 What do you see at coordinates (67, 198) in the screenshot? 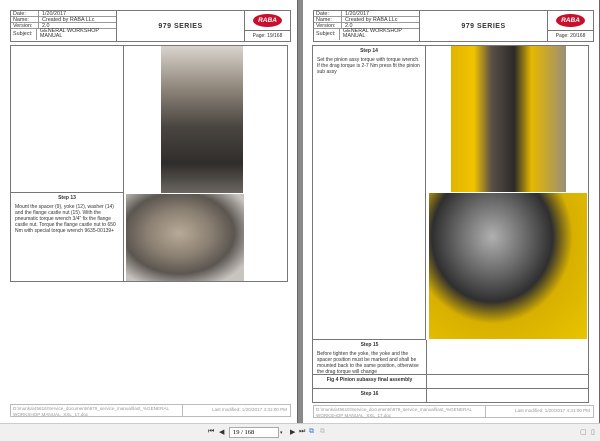
I see `step-title: Step 13` at bounding box center [67, 198].